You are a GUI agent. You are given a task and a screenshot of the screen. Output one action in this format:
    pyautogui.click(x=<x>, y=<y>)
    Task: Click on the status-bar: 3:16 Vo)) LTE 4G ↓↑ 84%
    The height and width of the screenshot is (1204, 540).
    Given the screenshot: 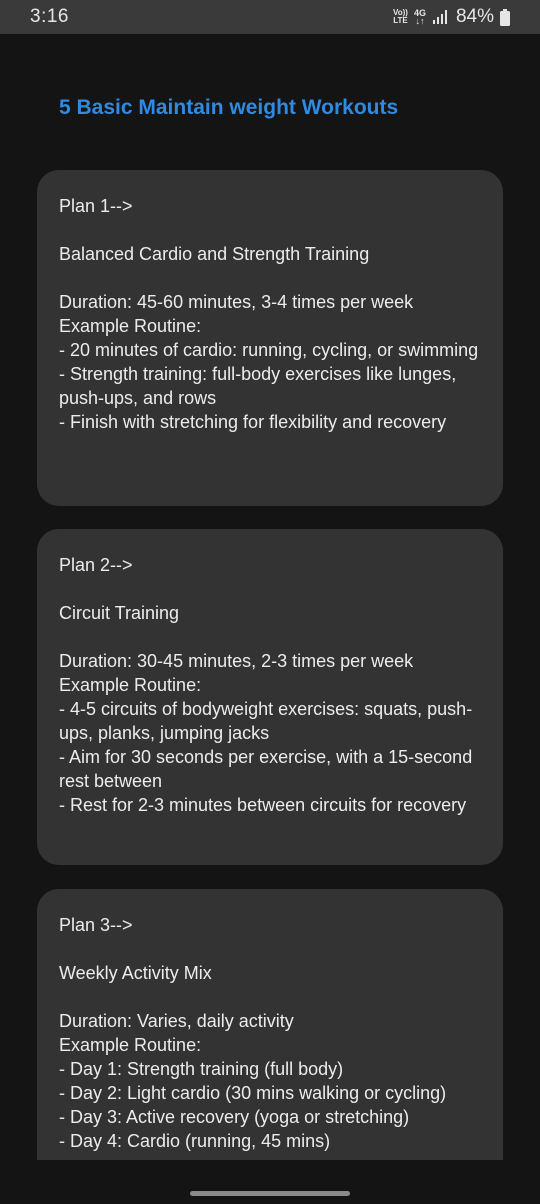 What is the action you would take?
    pyautogui.click(x=270, y=17)
    